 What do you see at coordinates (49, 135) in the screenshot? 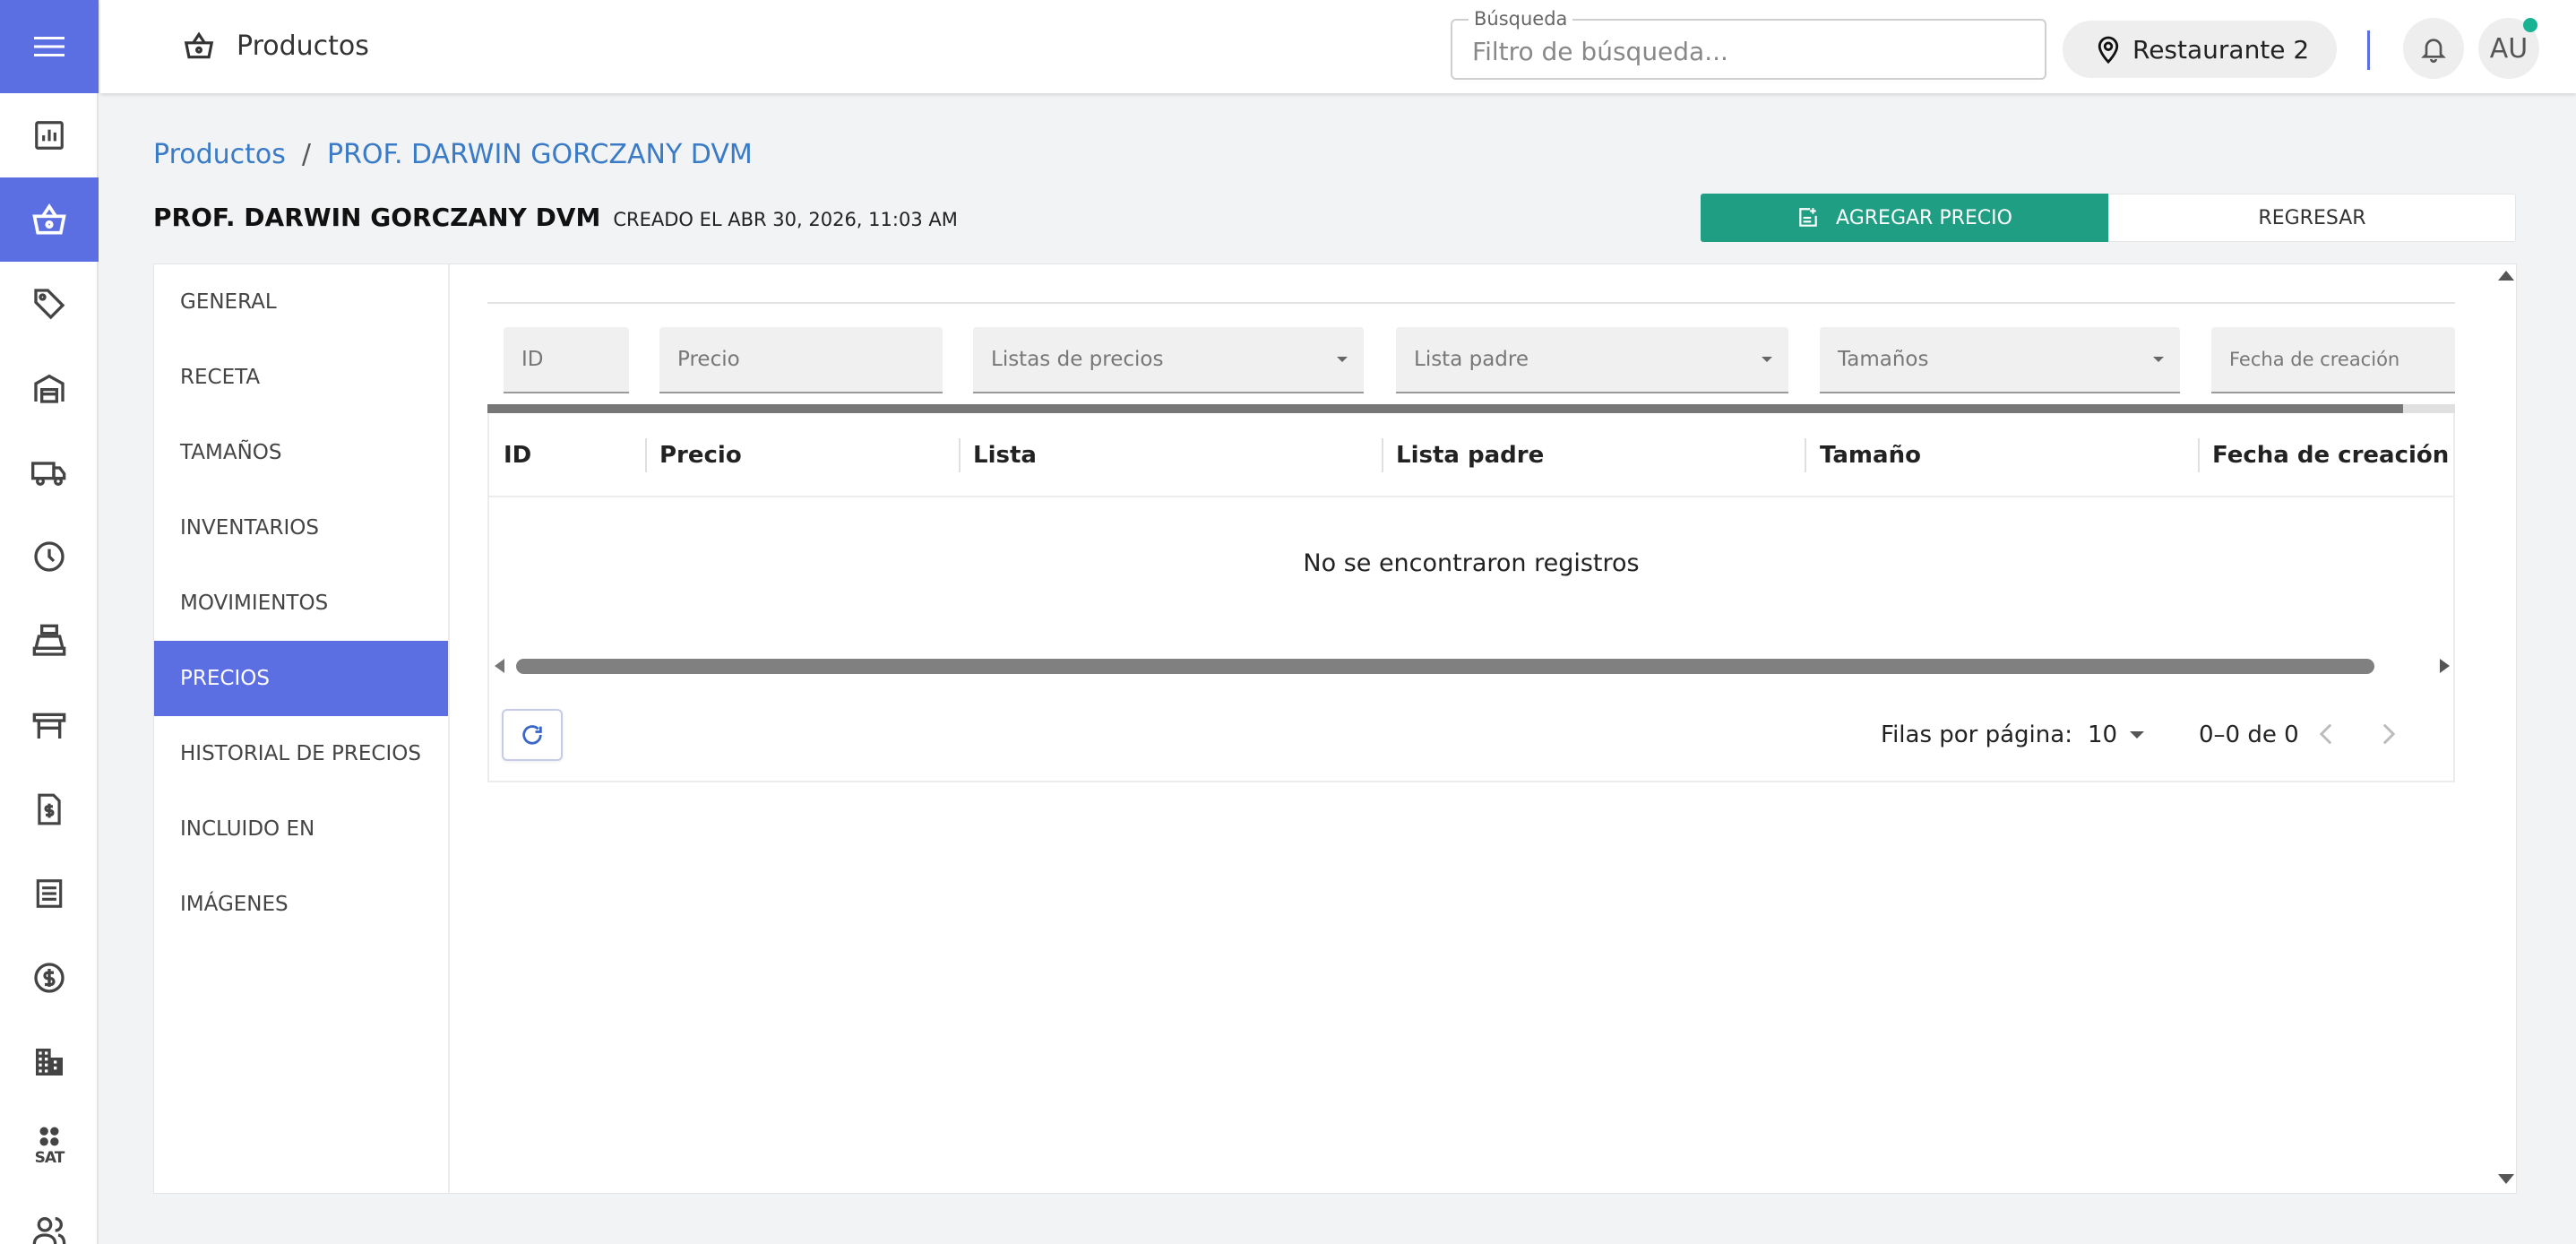
I see `dashboard-icon` at bounding box center [49, 135].